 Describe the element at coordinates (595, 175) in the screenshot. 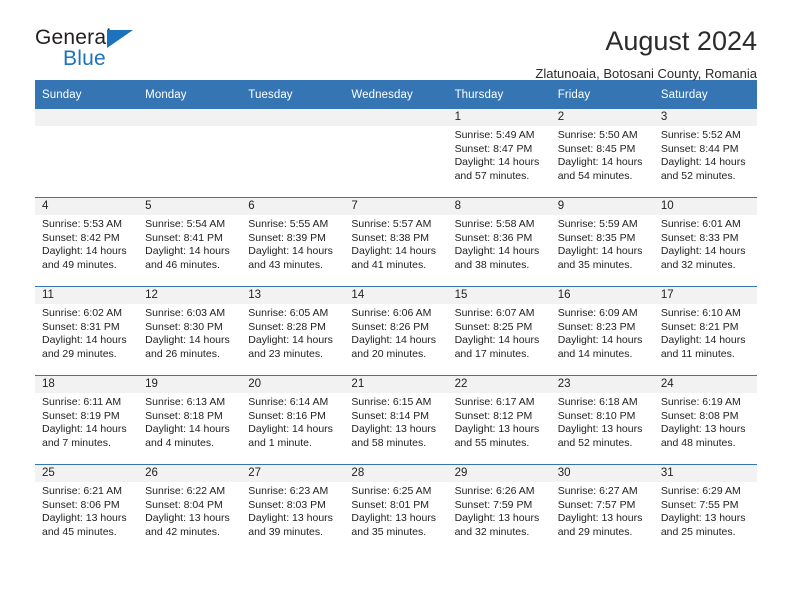

I see `daylight-text-line2: and 54 minutes.` at that location.